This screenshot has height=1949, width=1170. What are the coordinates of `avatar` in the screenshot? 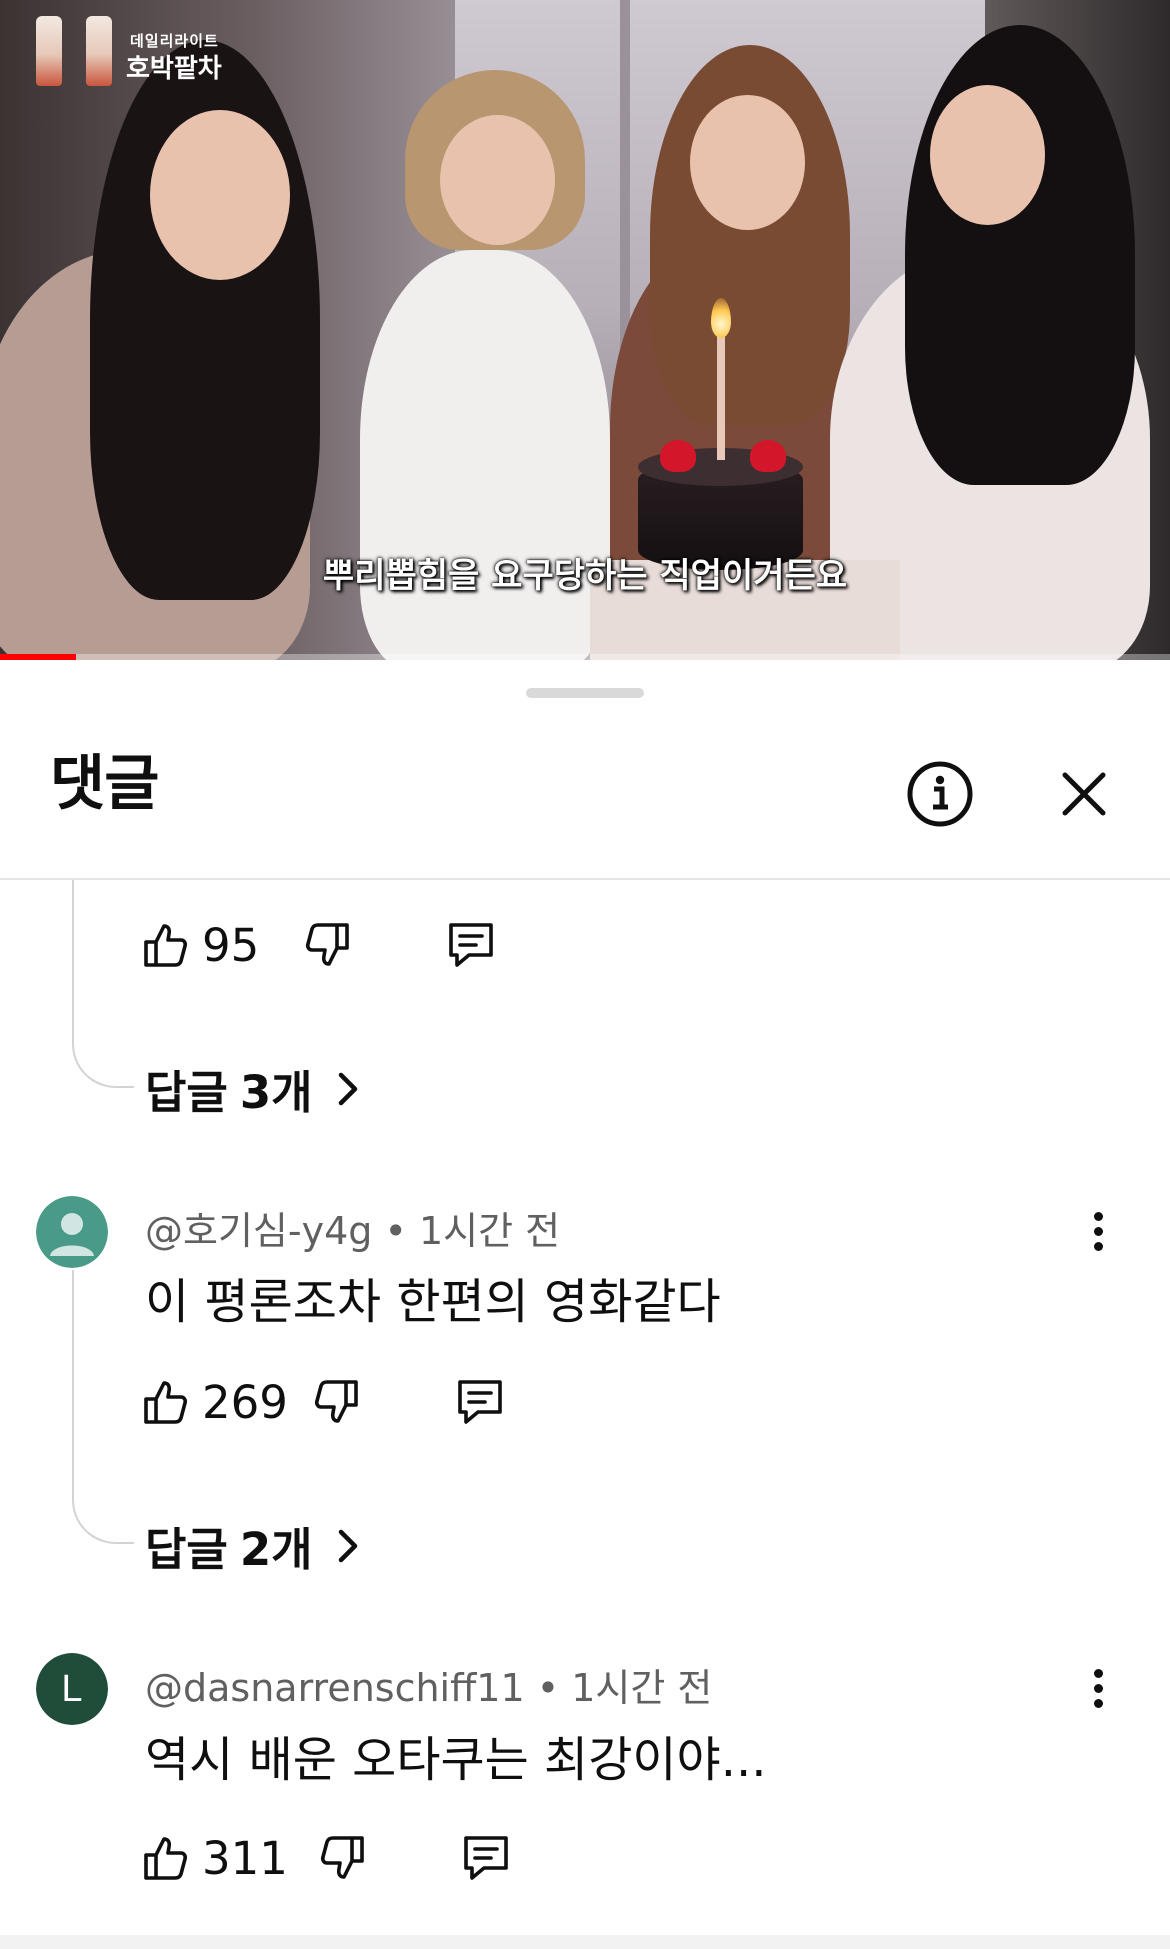 It's located at (72, 1232).